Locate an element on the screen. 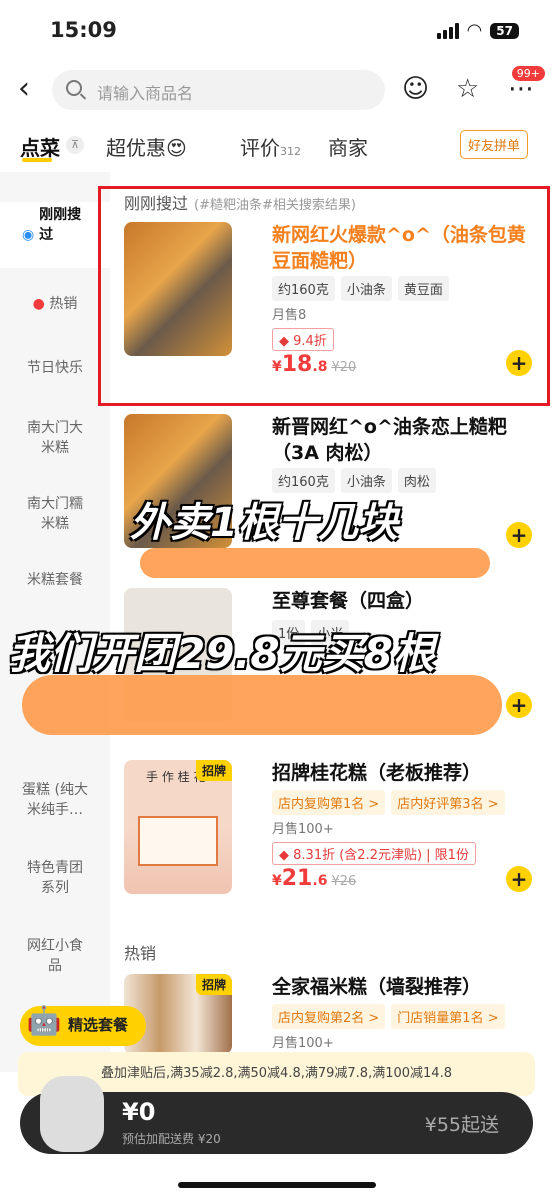 Image resolution: width=553 pixels, height=1197 pixels. price-int: 18 is located at coordinates (297, 364).